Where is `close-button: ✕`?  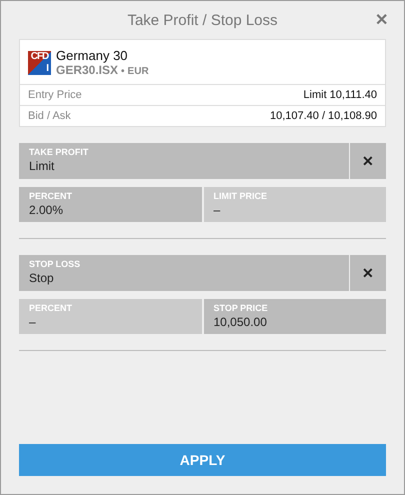
close-button: ✕ is located at coordinates (381, 20).